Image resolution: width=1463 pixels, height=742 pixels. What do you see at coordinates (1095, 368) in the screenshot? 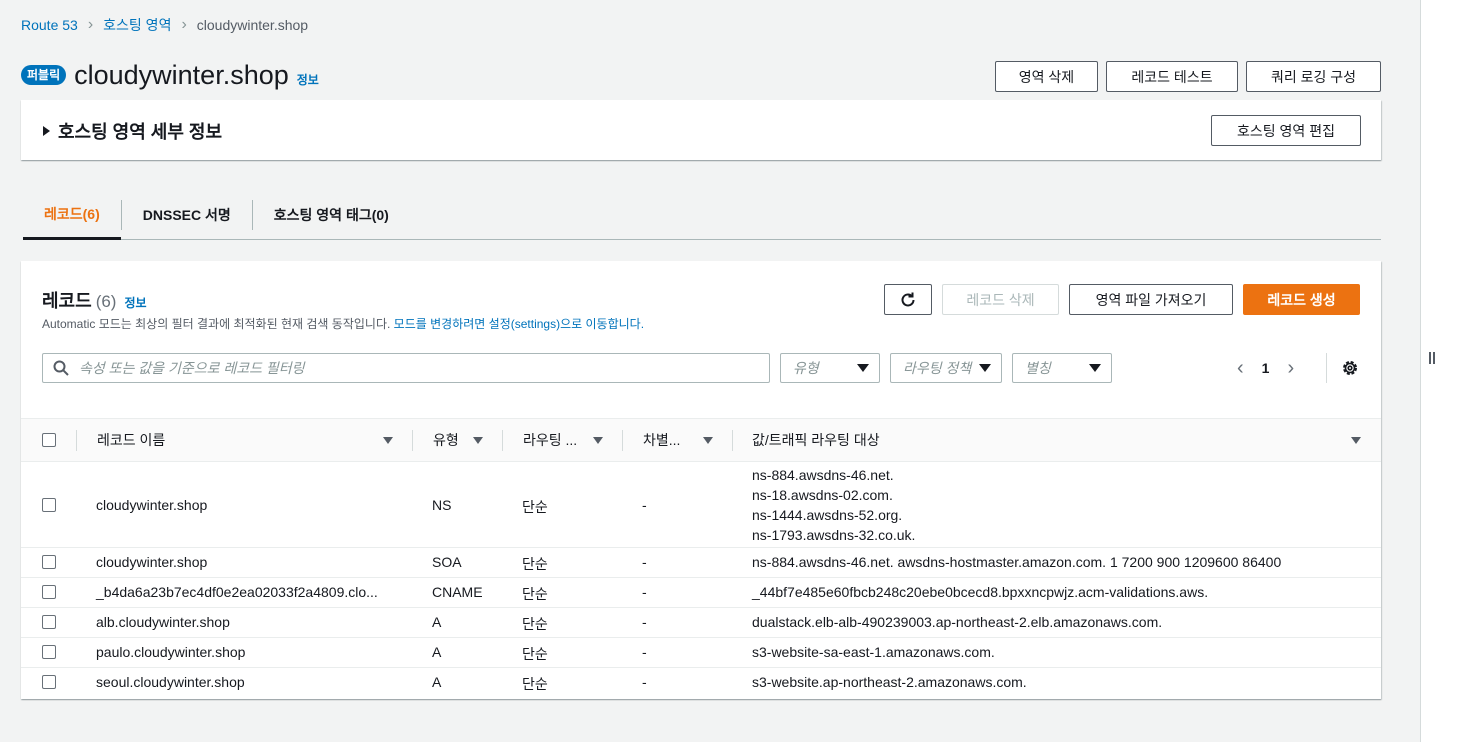
I see `caret-down-icon` at bounding box center [1095, 368].